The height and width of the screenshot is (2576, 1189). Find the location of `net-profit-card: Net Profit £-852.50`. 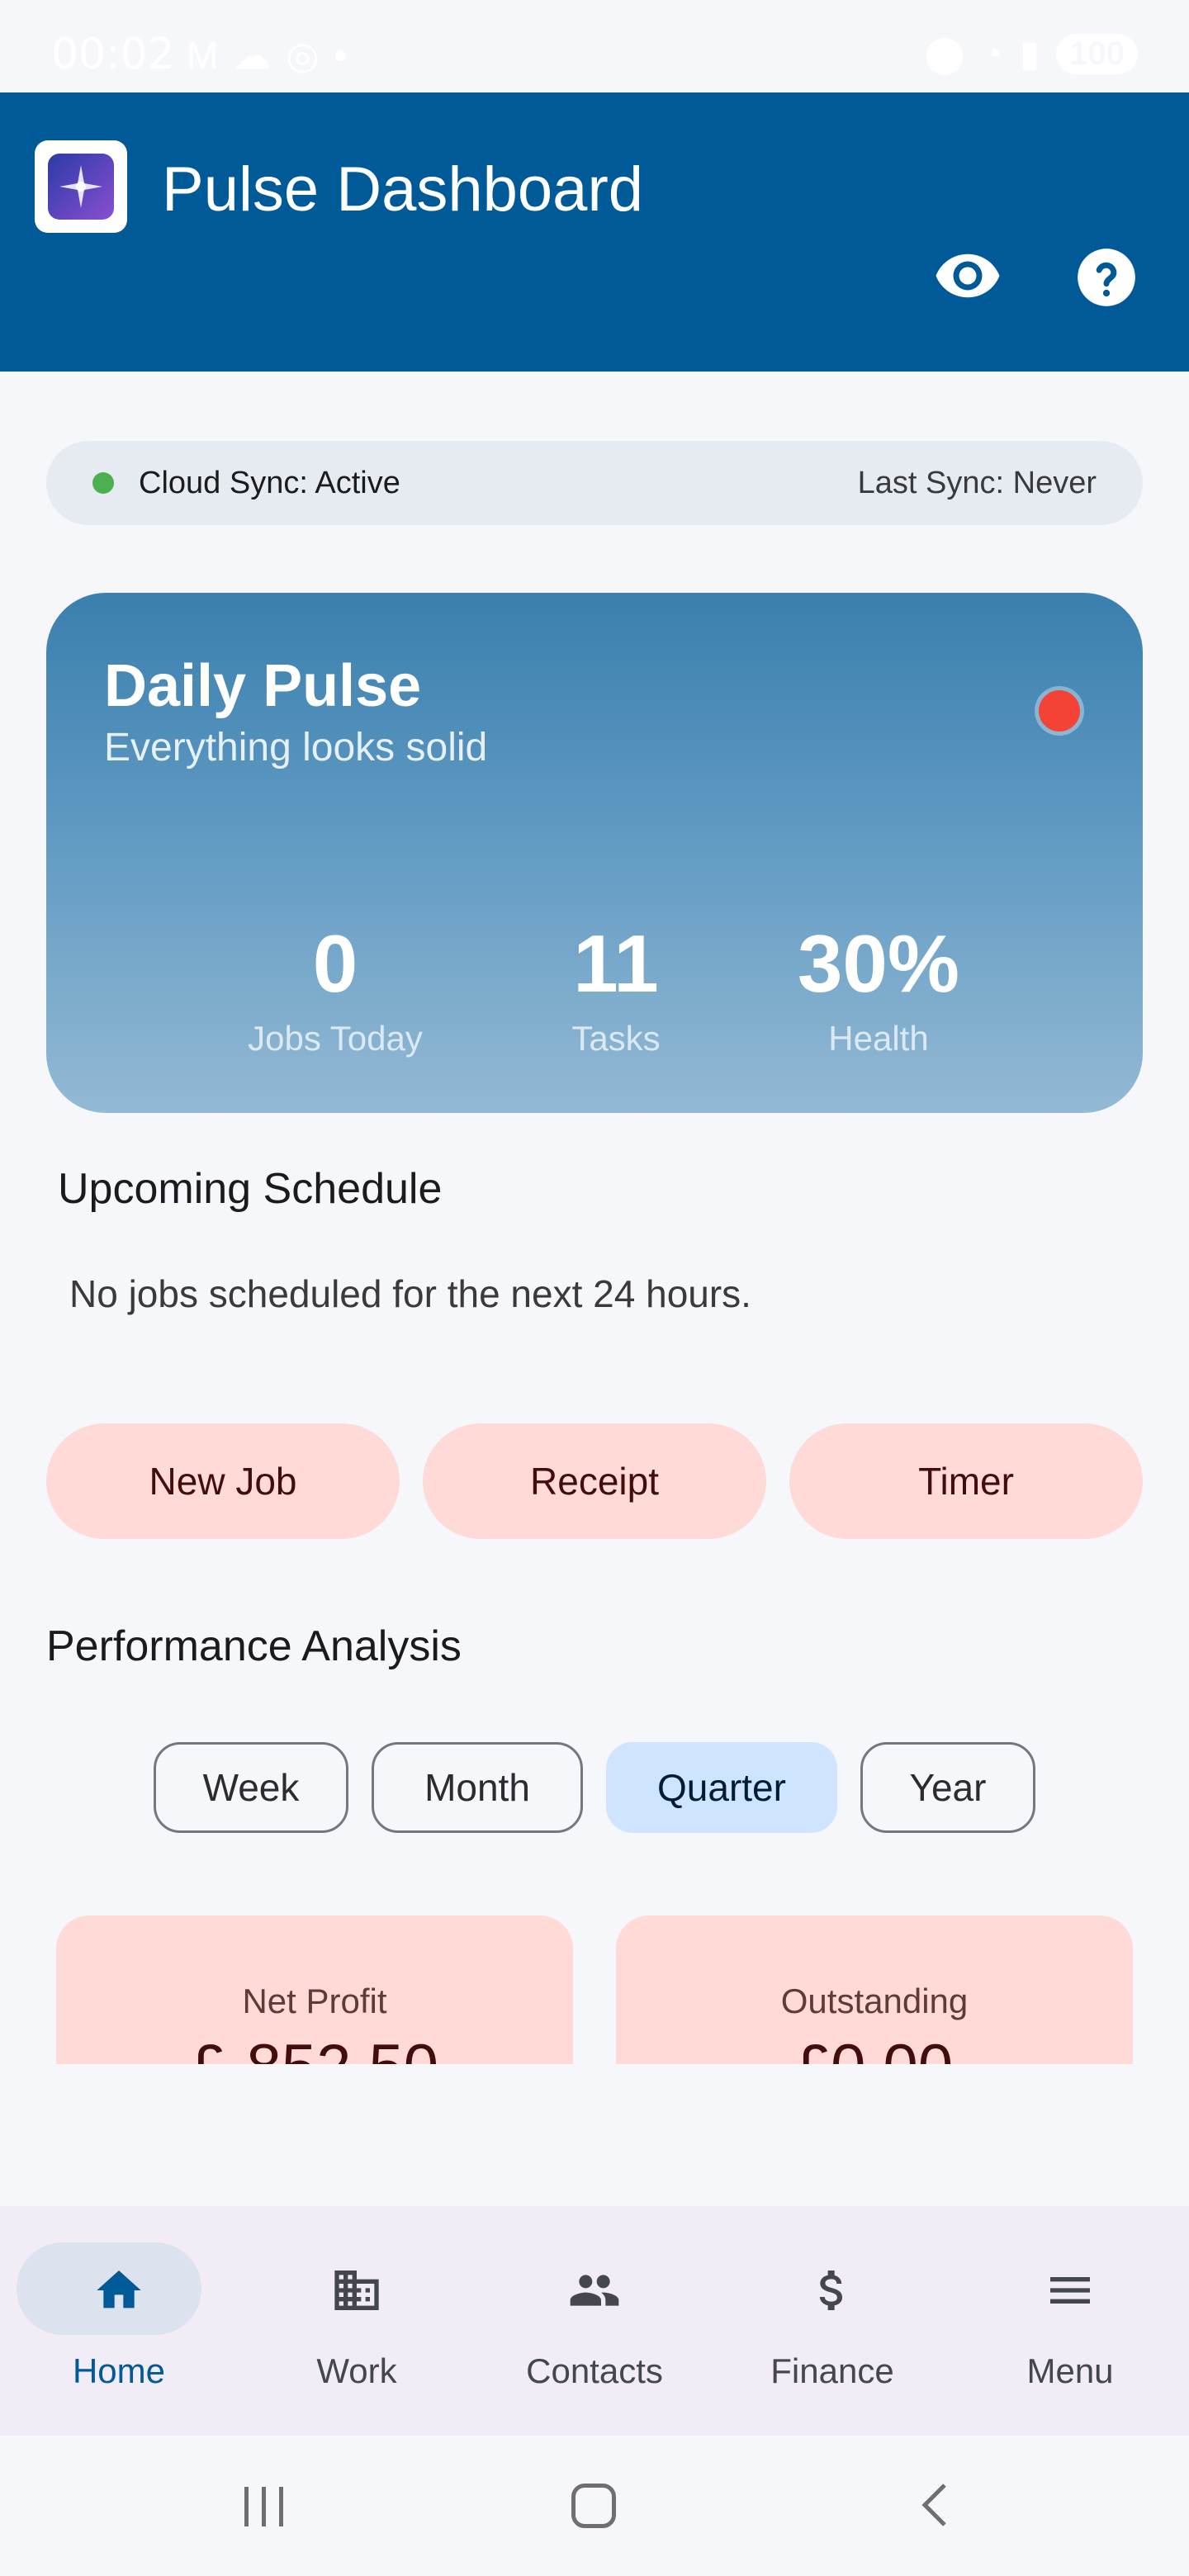

net-profit-card: Net Profit £-852.50 is located at coordinates (314, 1989).